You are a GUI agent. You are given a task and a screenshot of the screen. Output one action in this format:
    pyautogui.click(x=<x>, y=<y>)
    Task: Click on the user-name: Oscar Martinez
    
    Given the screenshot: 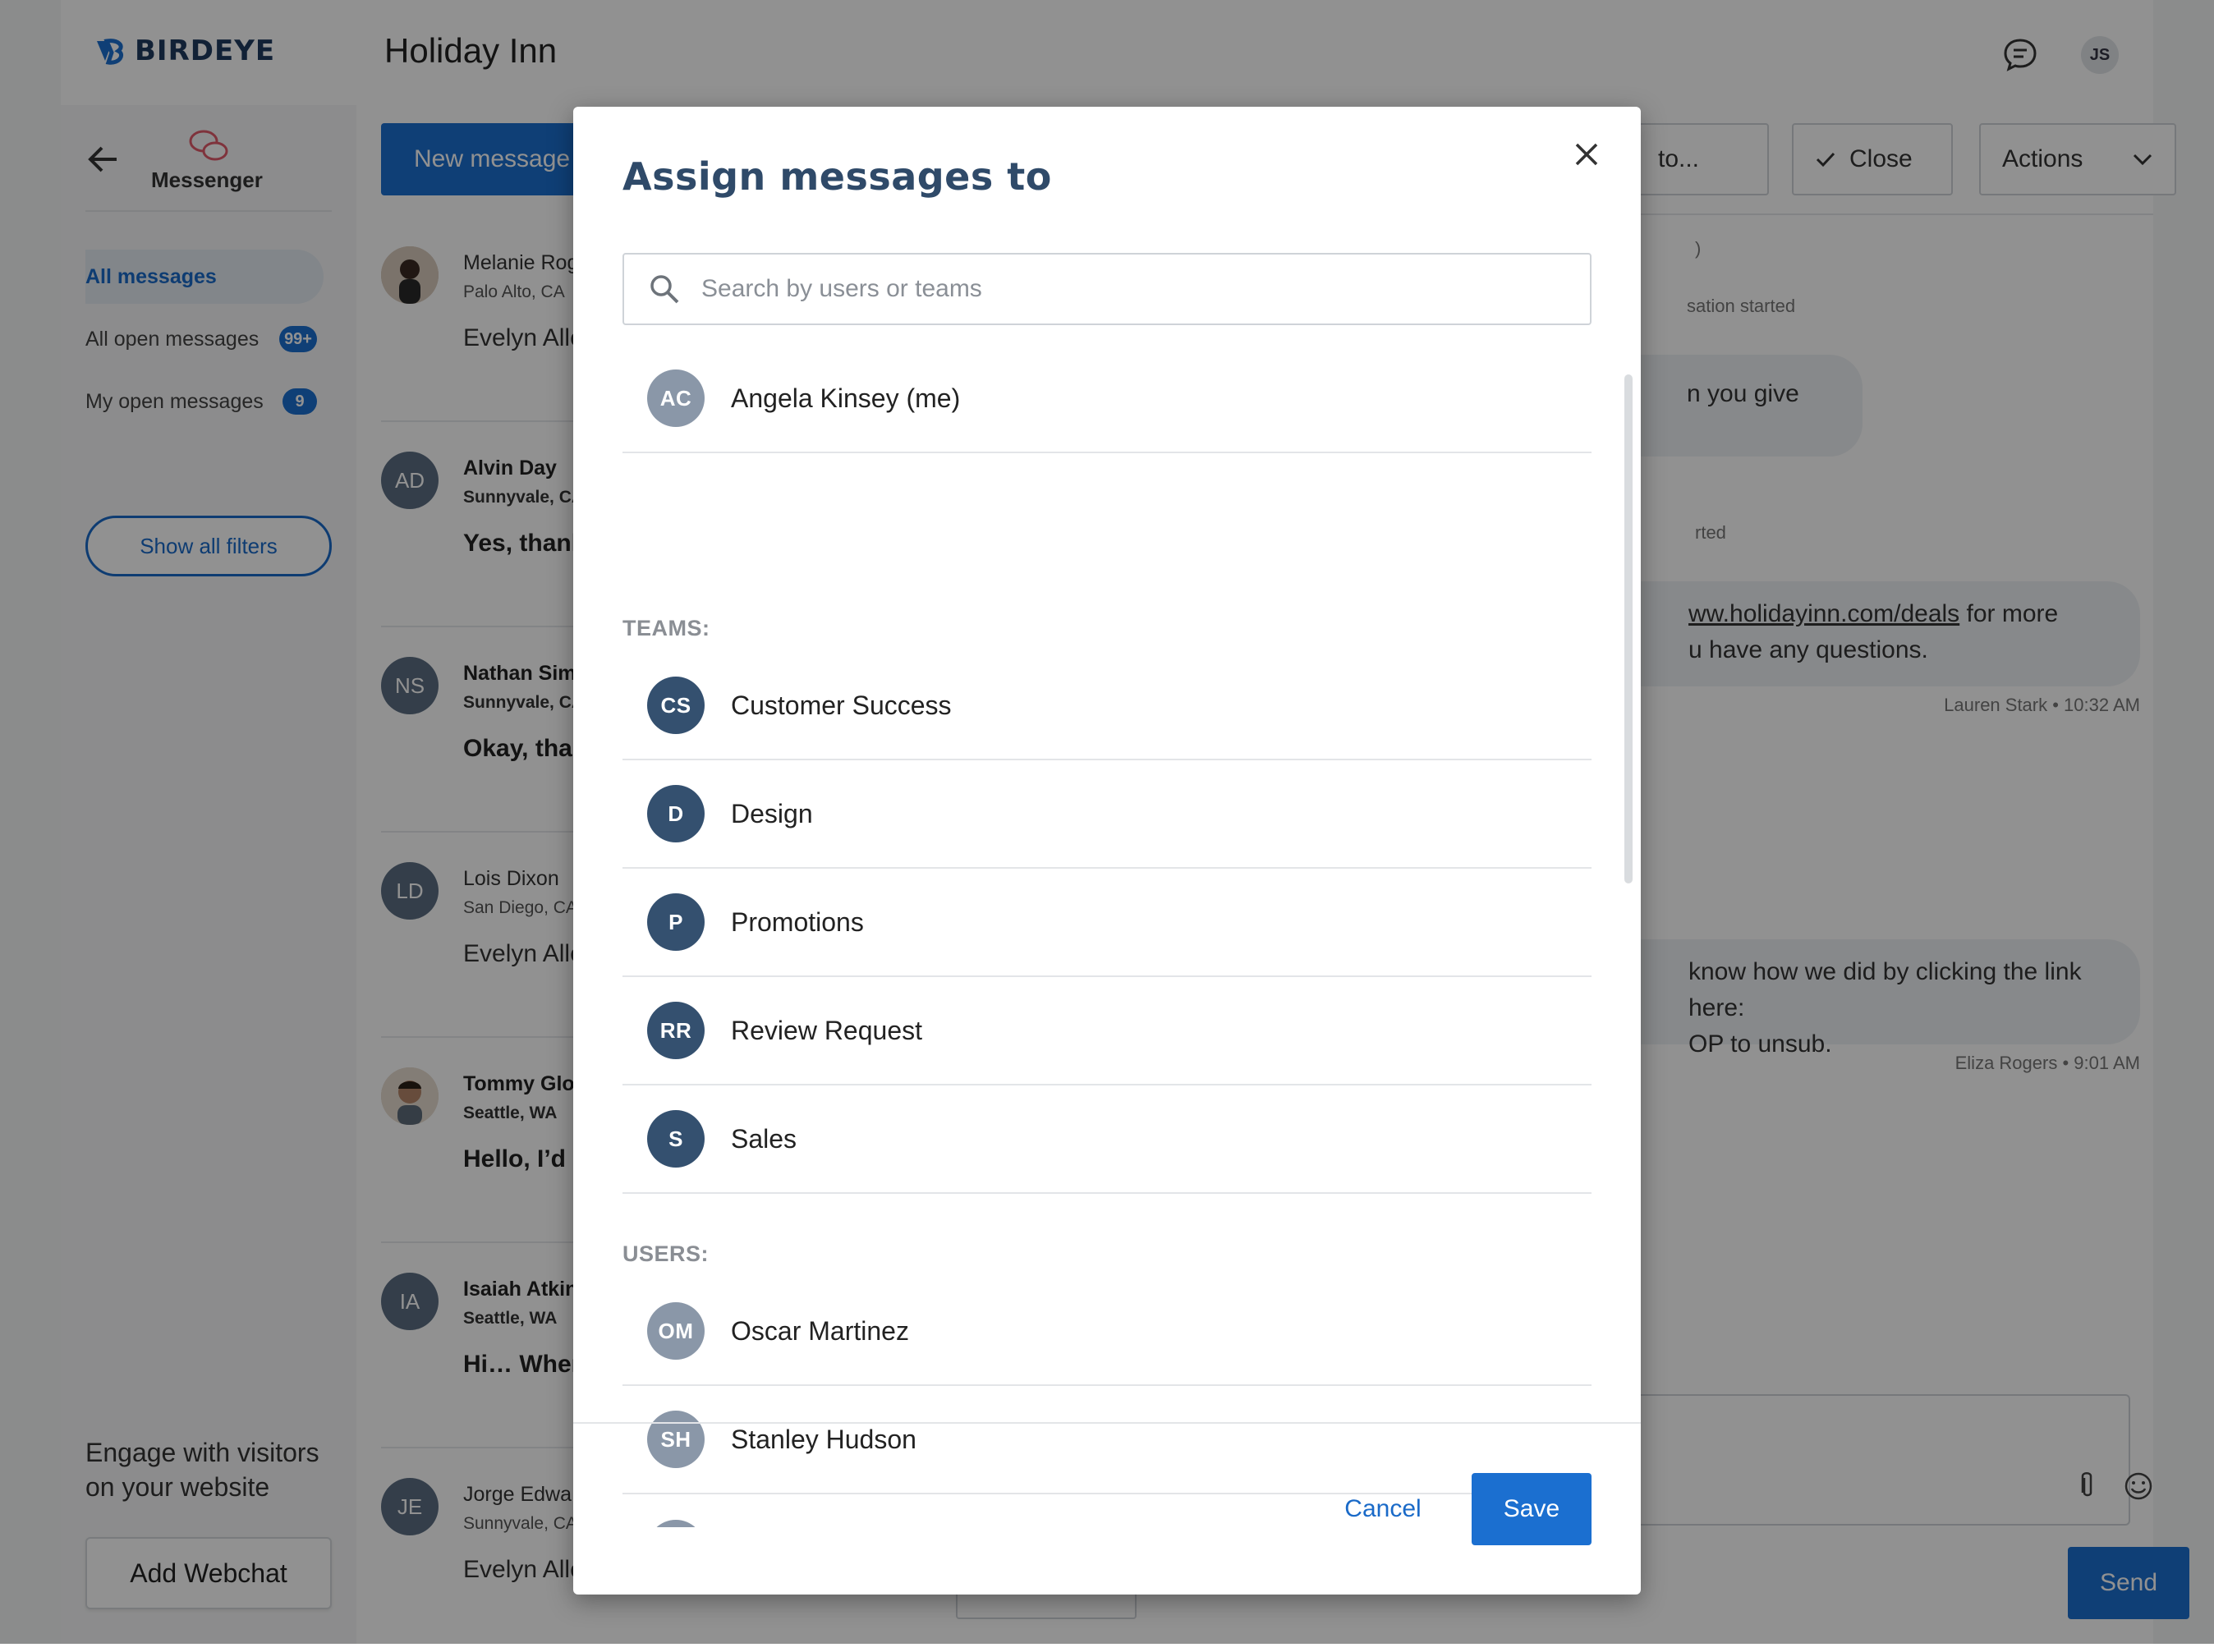 What is the action you would take?
    pyautogui.click(x=820, y=1331)
    